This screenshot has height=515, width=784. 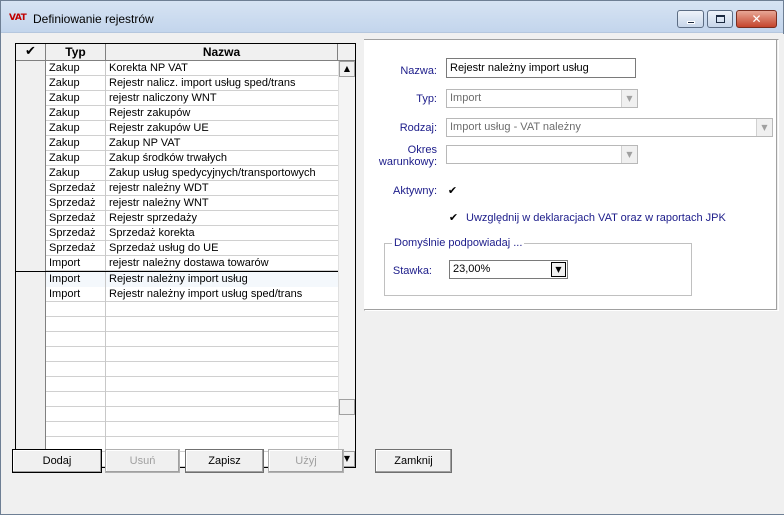 What do you see at coordinates (413, 461) in the screenshot?
I see `zamknij-button: Zamknij` at bounding box center [413, 461].